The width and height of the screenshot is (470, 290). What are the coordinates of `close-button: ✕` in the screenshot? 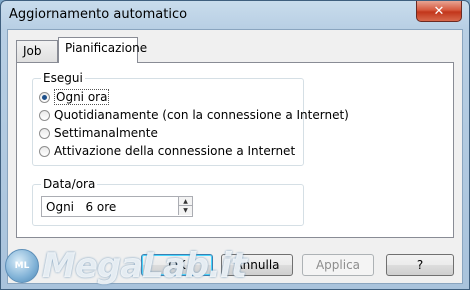 It's located at (439, 11).